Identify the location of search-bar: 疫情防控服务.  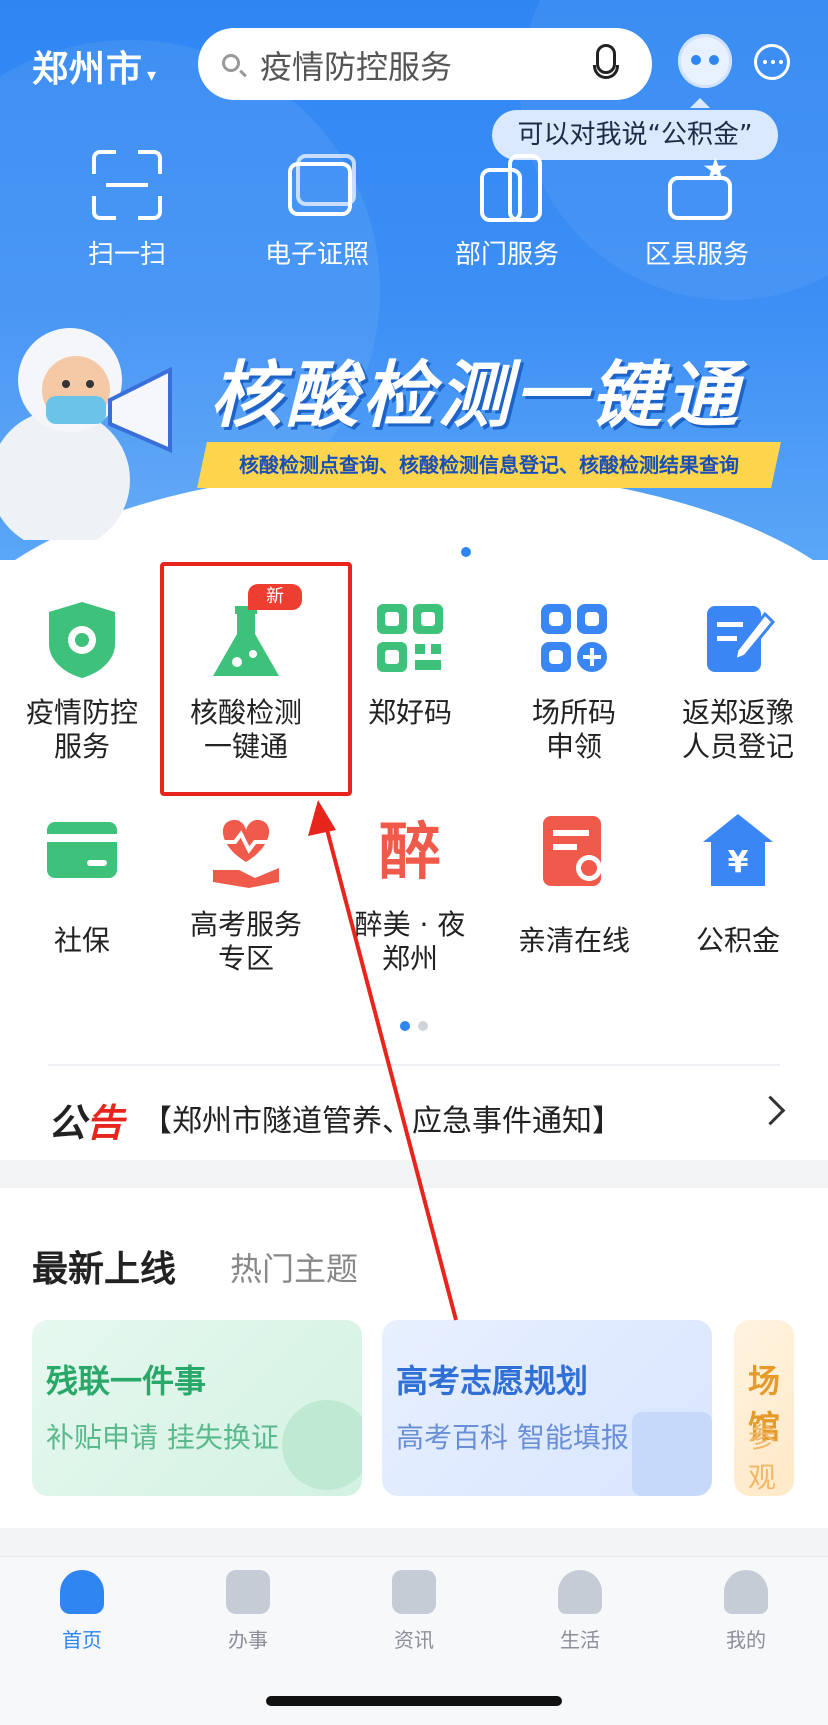
(425, 64).